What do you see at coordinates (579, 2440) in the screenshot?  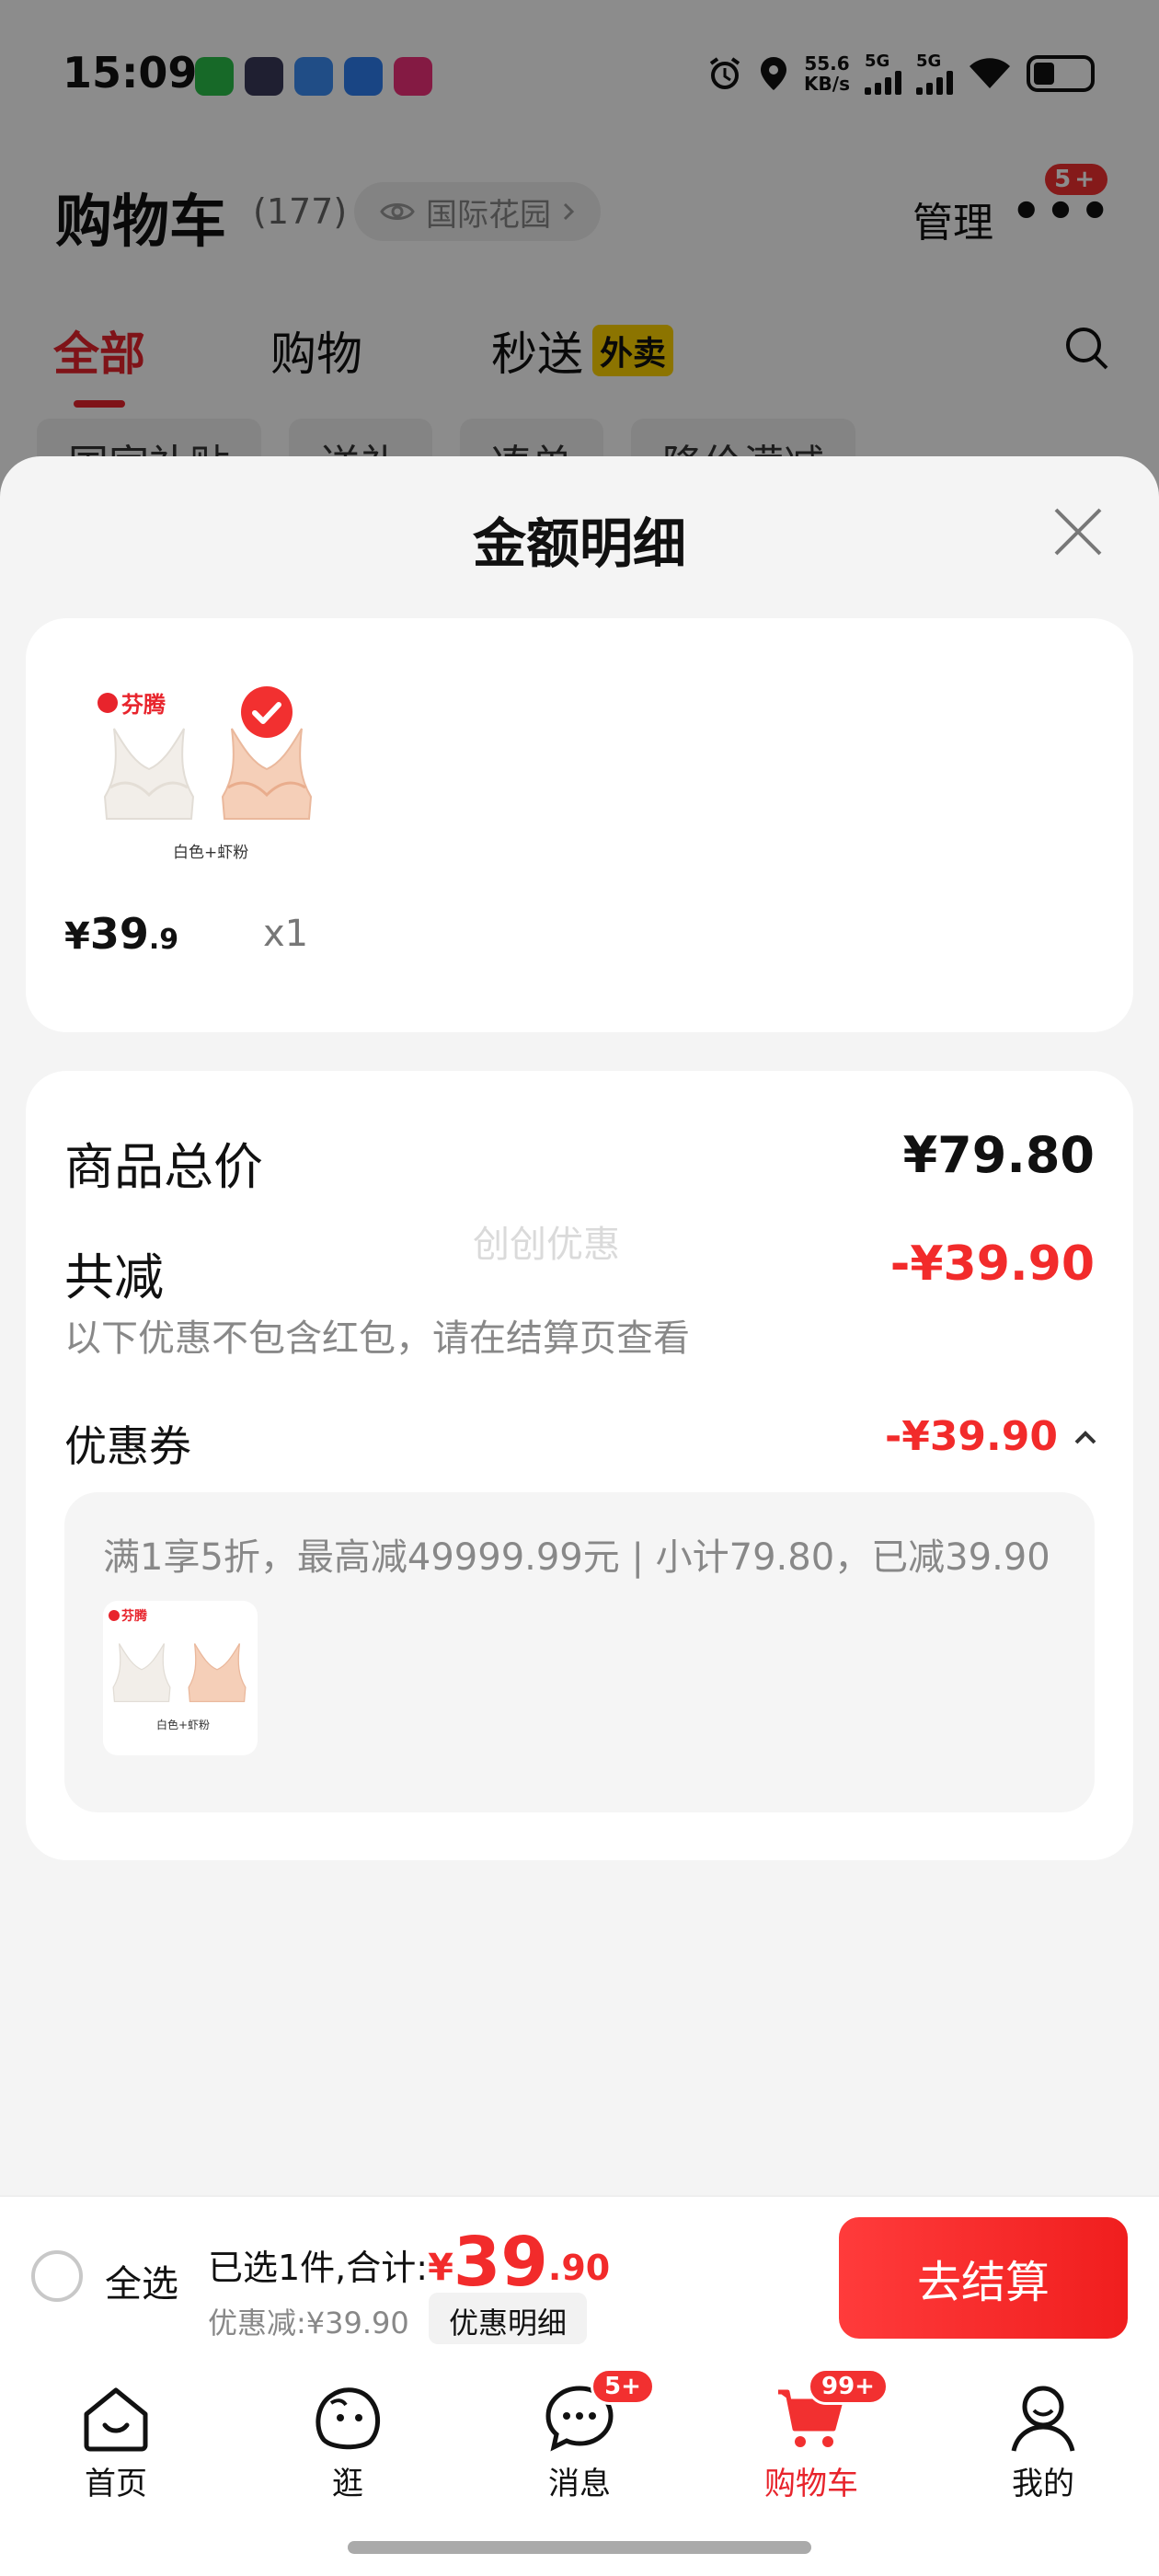 I see `nav-messages: 消息 5+` at bounding box center [579, 2440].